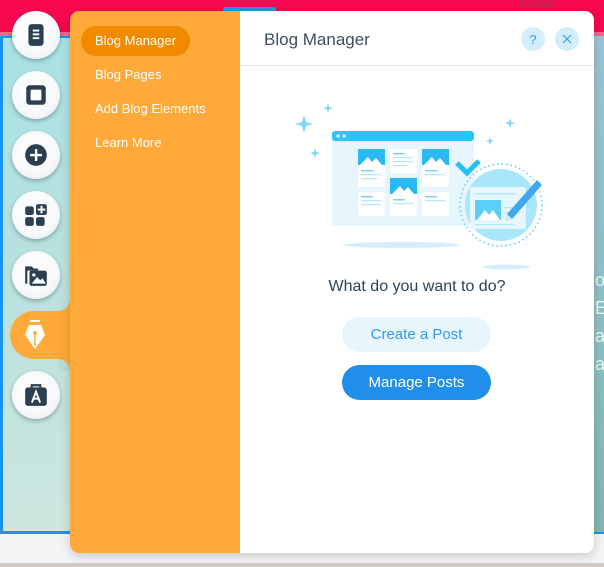 This screenshot has height=567, width=604. What do you see at coordinates (599, 280) in the screenshot?
I see `site-text-fragment: o` at bounding box center [599, 280].